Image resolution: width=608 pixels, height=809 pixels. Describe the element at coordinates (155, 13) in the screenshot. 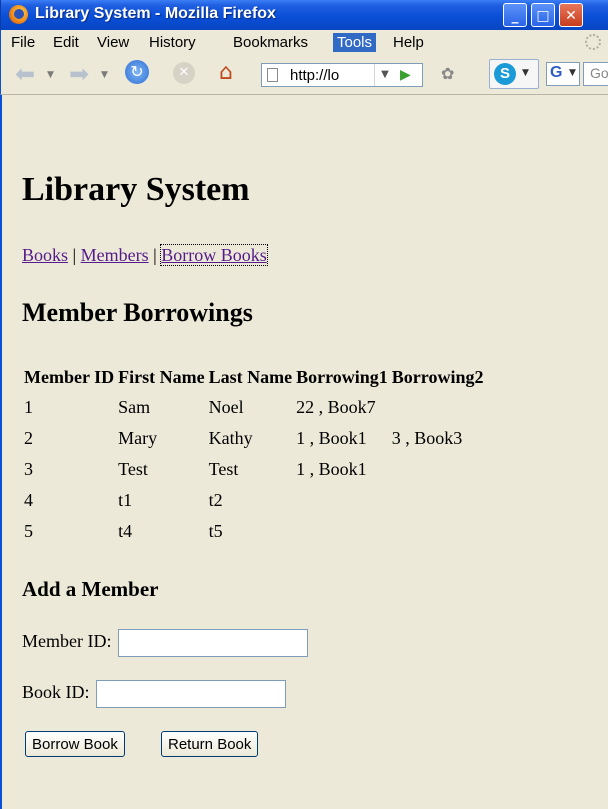

I see `window-title: Library System - Mozilla Firefox` at that location.